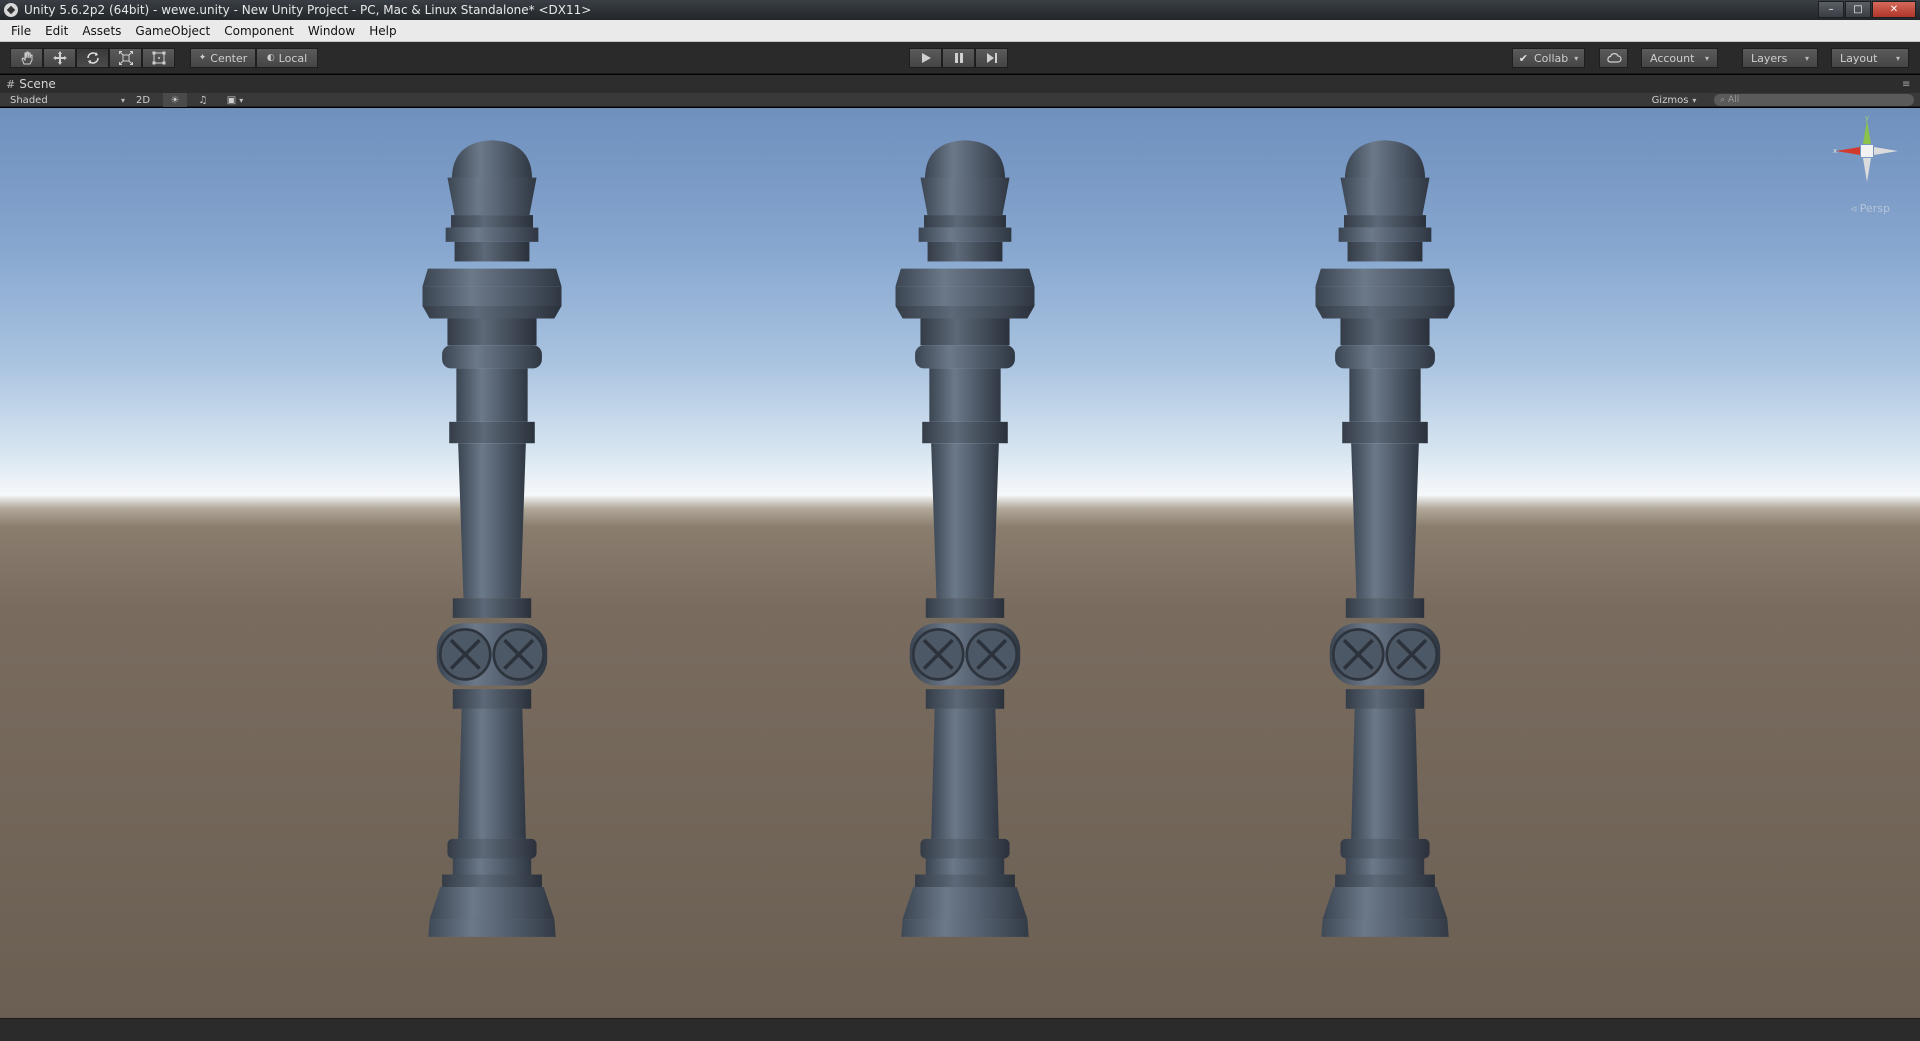 The image size is (1920, 1041). Describe the element at coordinates (1867, 119) in the screenshot. I see `gizmo-y-label: y` at that location.